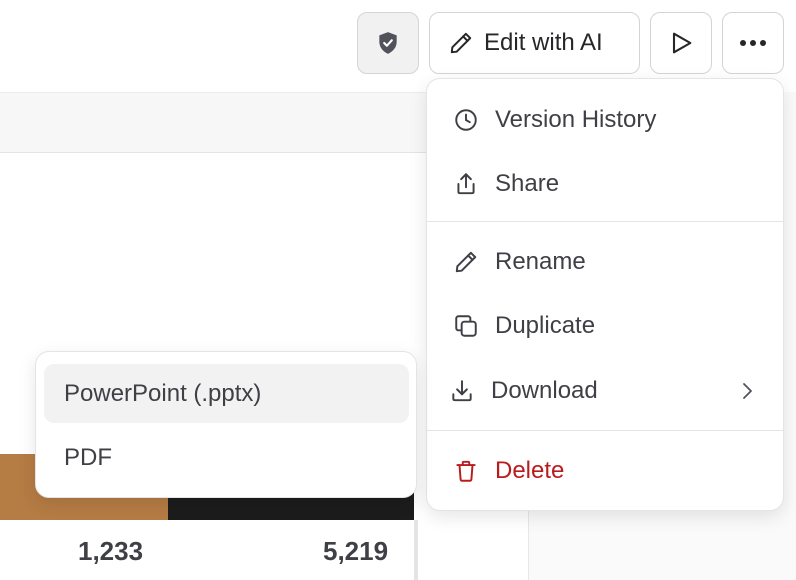 This screenshot has height=580, width=796. I want to click on menu-item-label: Download, so click(544, 390).